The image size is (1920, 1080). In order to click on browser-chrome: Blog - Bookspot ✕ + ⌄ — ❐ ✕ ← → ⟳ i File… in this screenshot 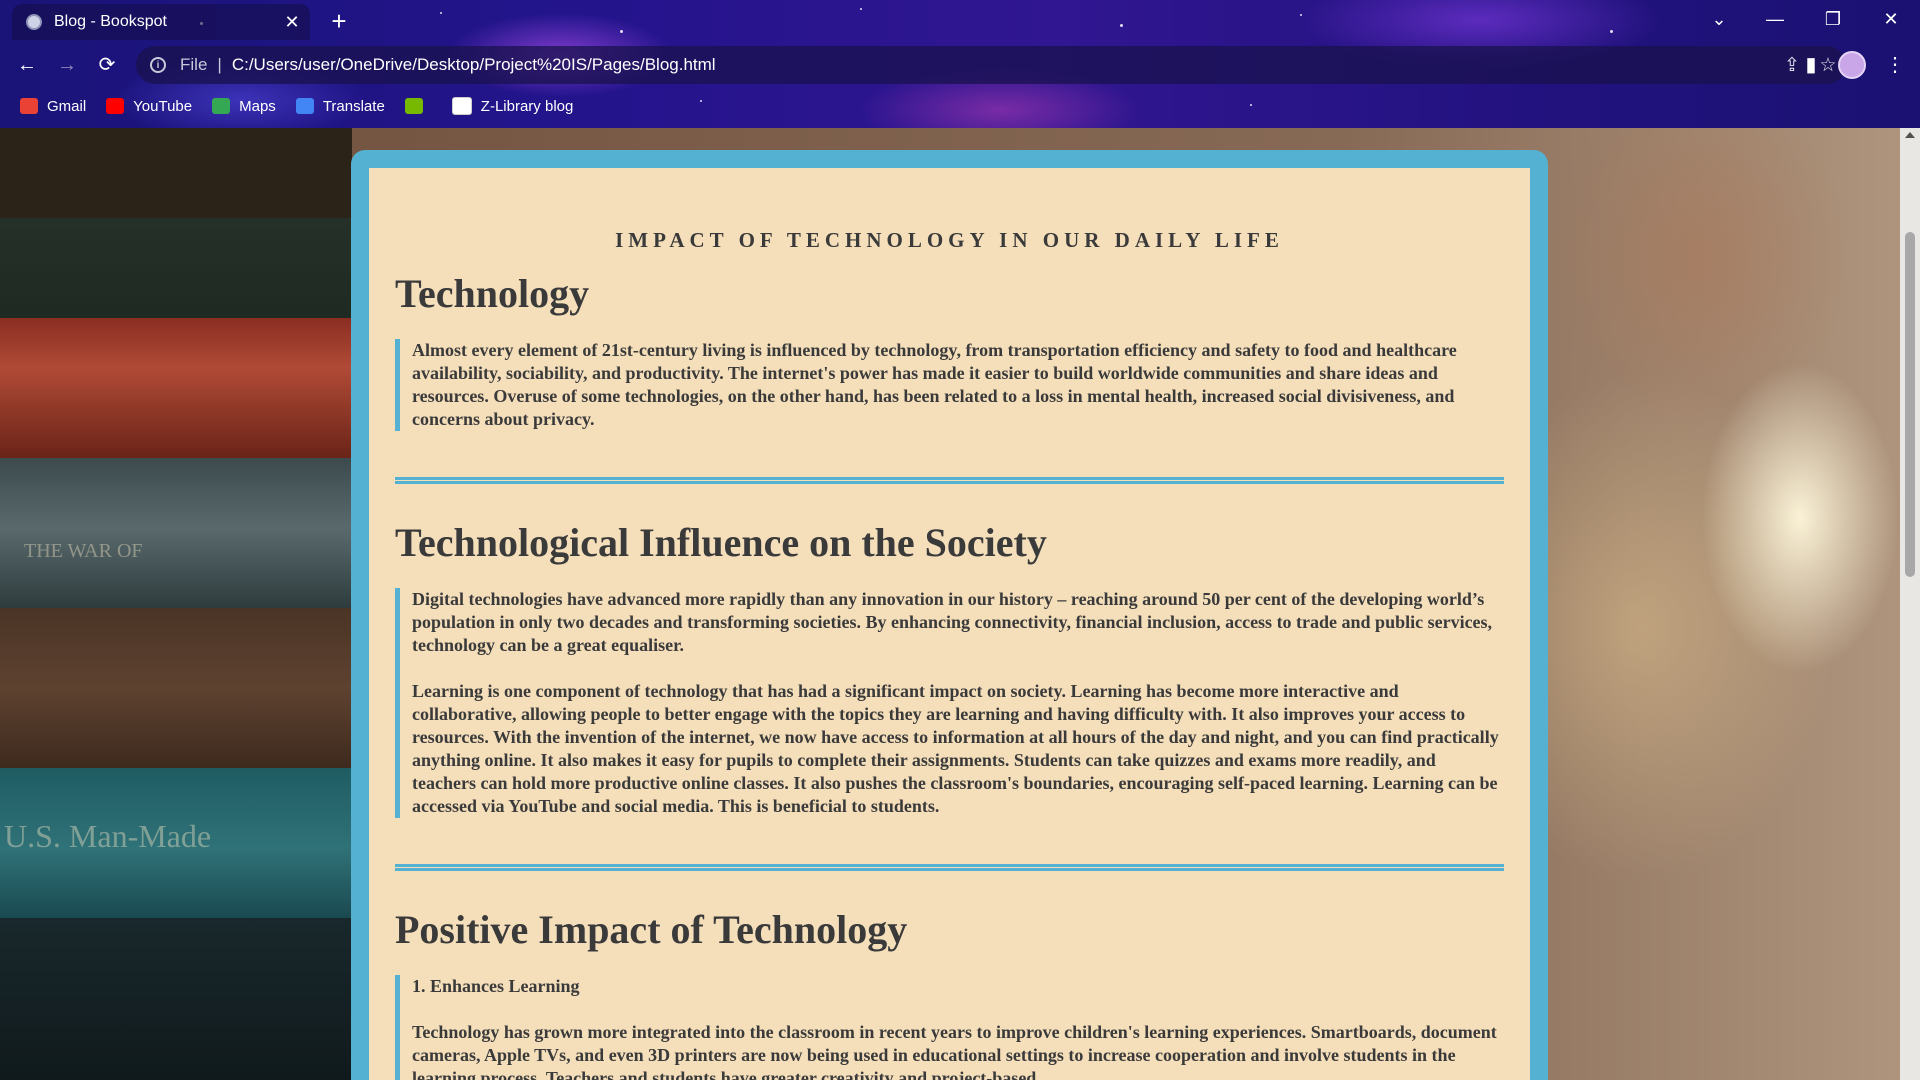, I will do `click(960, 64)`.